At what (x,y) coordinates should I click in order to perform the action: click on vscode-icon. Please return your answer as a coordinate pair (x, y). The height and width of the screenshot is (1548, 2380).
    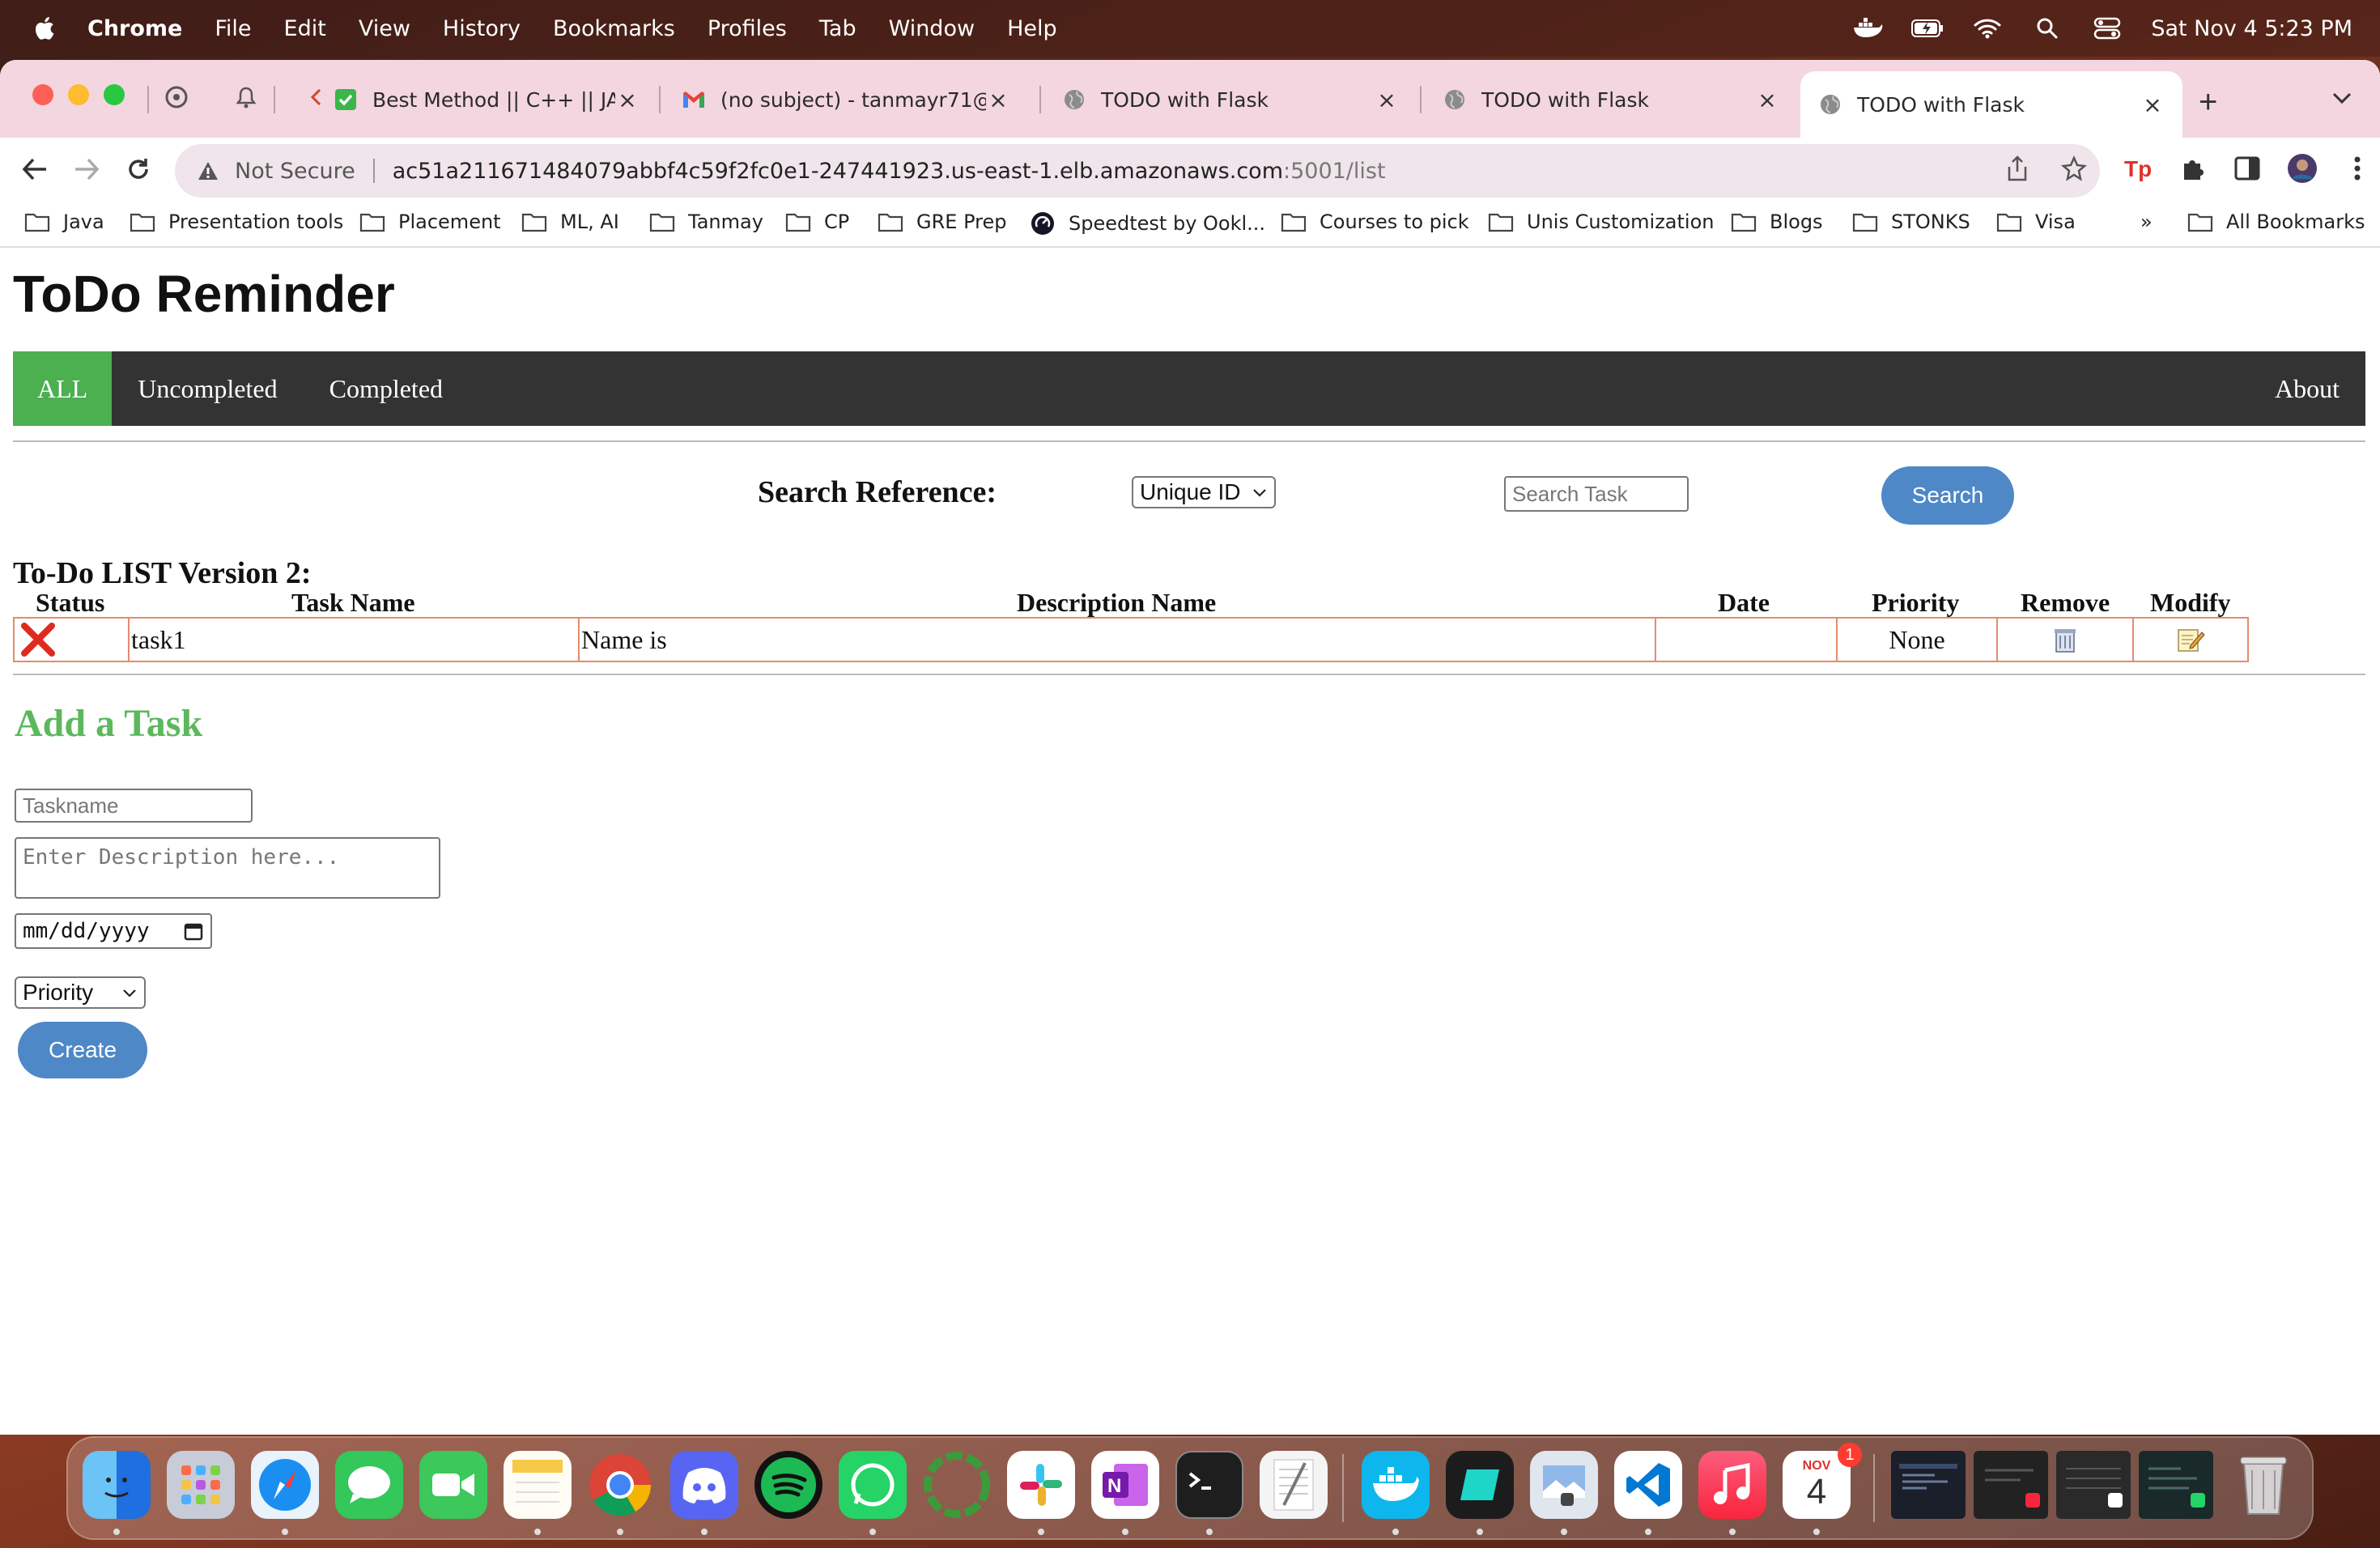
    Looking at the image, I should click on (1648, 1485).